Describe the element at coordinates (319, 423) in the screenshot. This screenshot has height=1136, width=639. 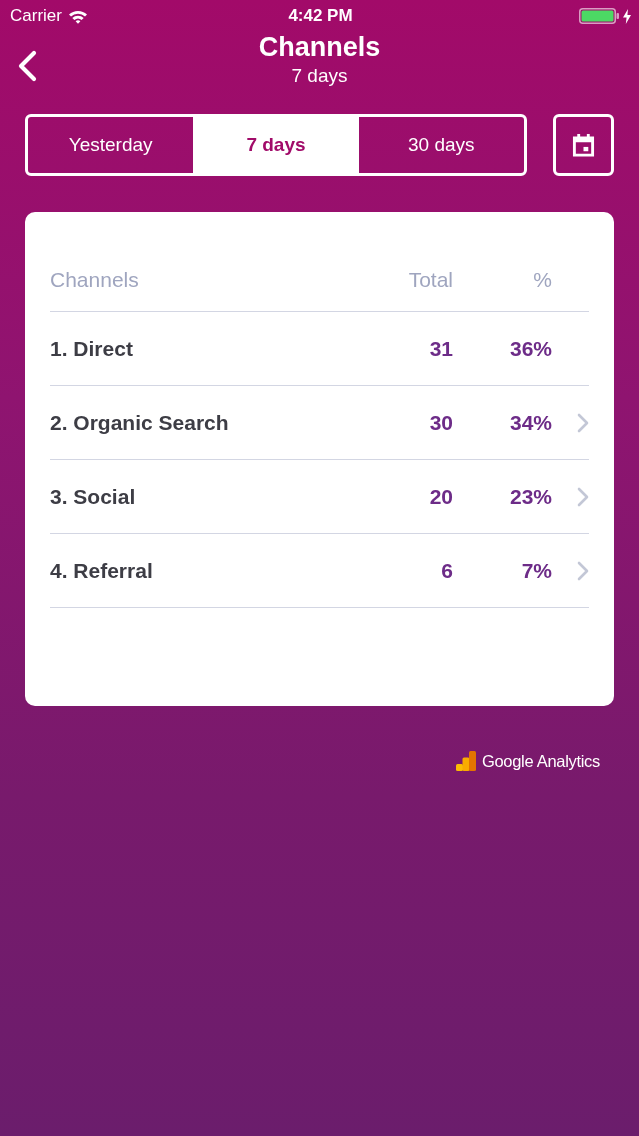
I see `channel-row: 2. Organic Search 30 34%` at that location.